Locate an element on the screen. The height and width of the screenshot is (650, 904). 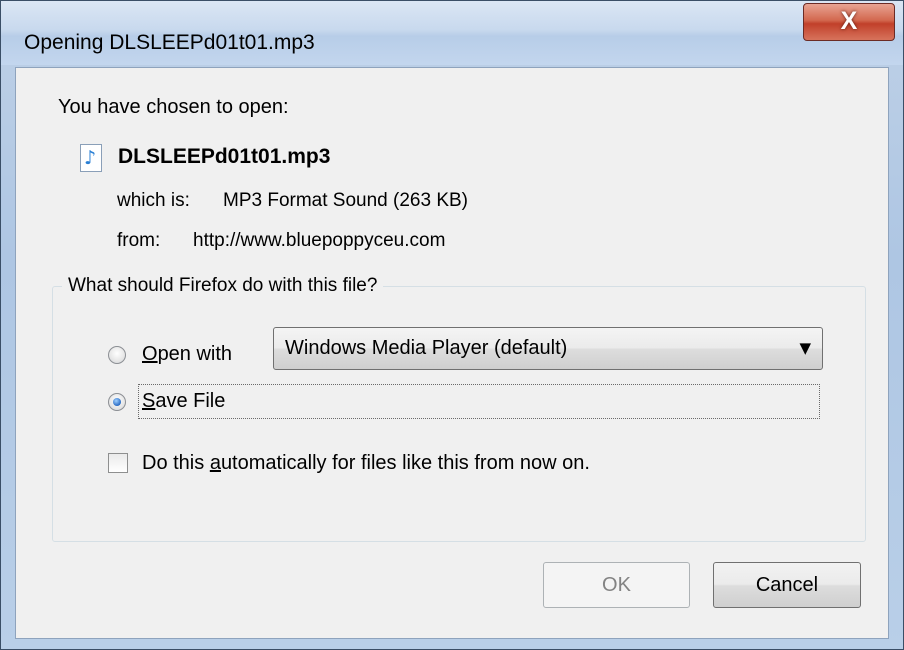
save-file-radio is located at coordinates (117, 402).